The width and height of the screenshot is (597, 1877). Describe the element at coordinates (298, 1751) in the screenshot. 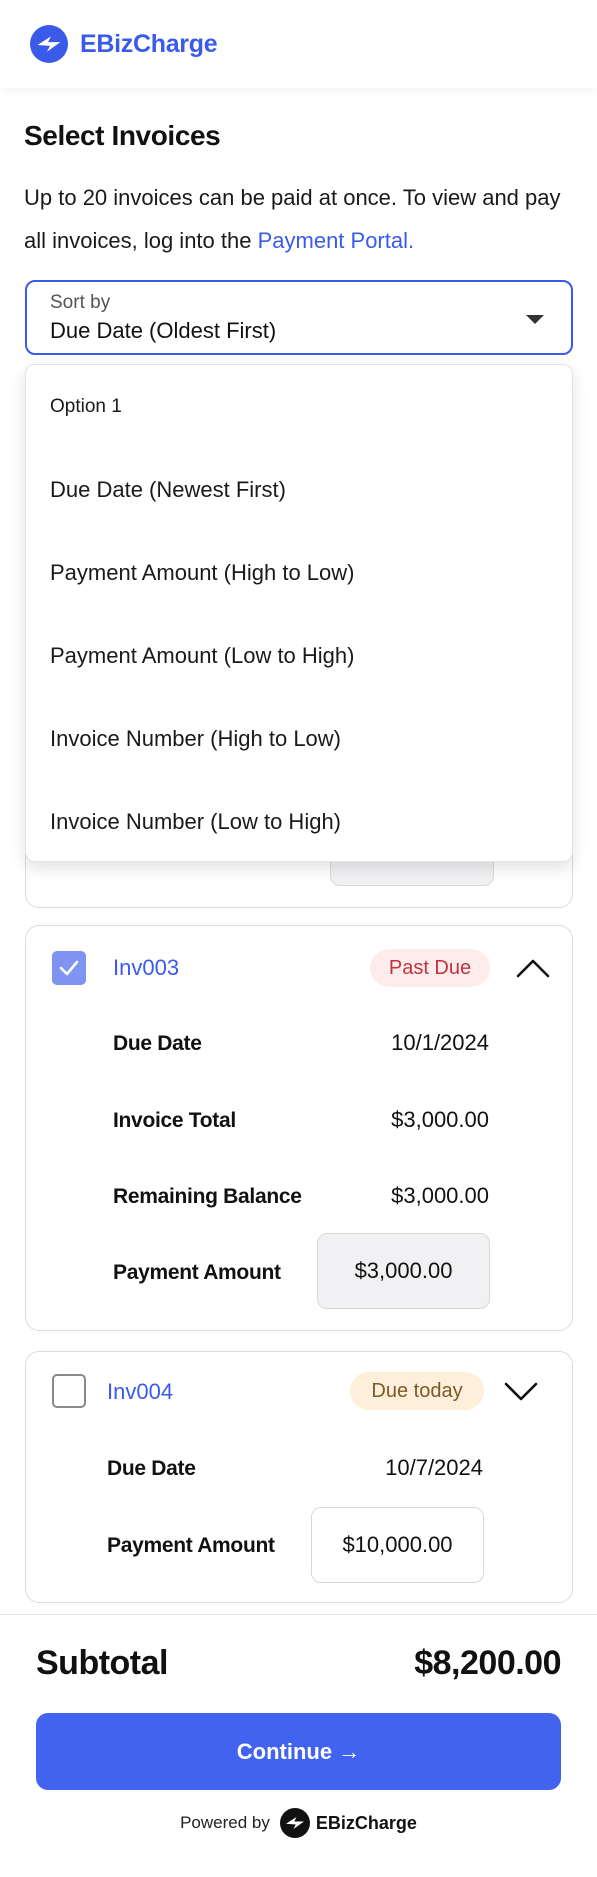

I see `continue-button: Continue →` at that location.